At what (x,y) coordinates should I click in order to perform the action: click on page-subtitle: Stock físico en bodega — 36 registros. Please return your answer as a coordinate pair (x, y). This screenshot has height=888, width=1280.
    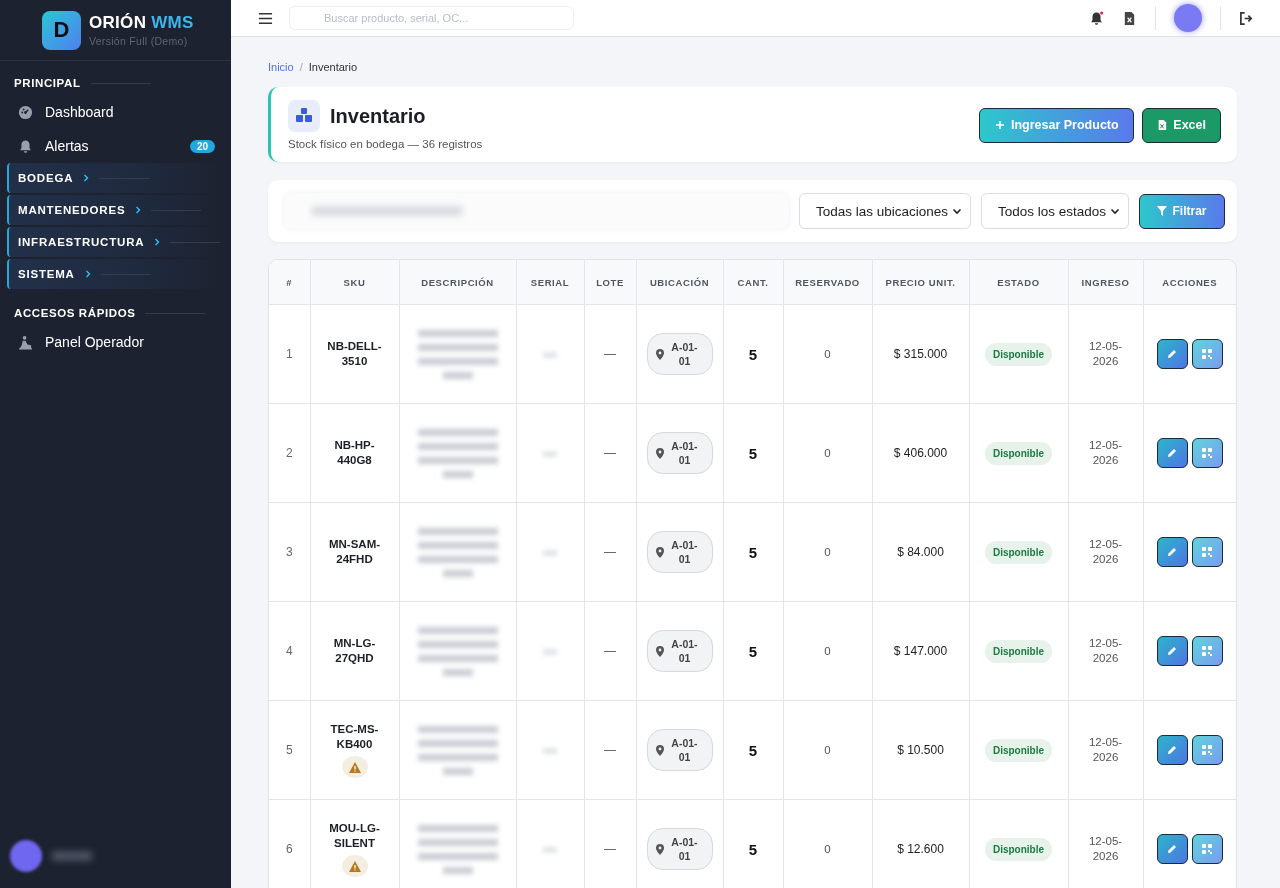
    Looking at the image, I should click on (385, 144).